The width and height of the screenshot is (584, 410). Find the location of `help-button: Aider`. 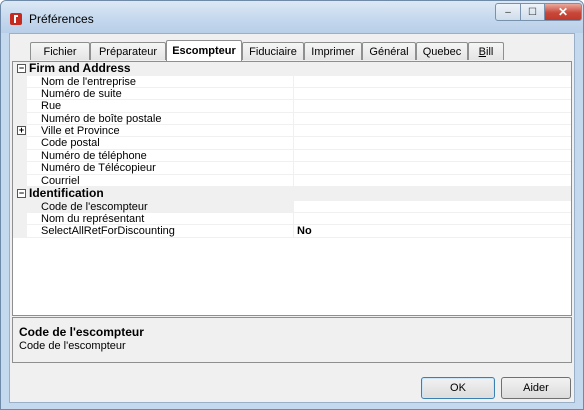

help-button: Aider is located at coordinates (536, 388).